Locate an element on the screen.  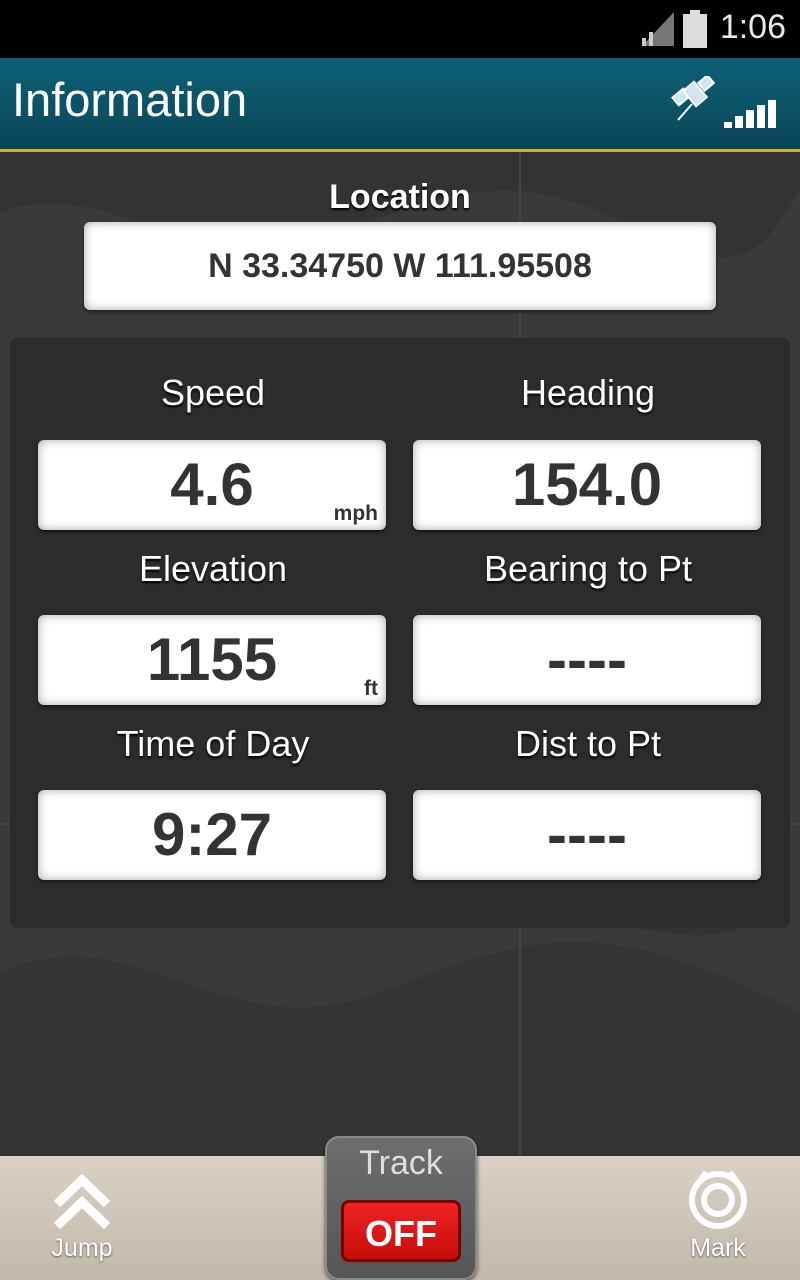
dist-value: ---- is located at coordinates (587, 834).